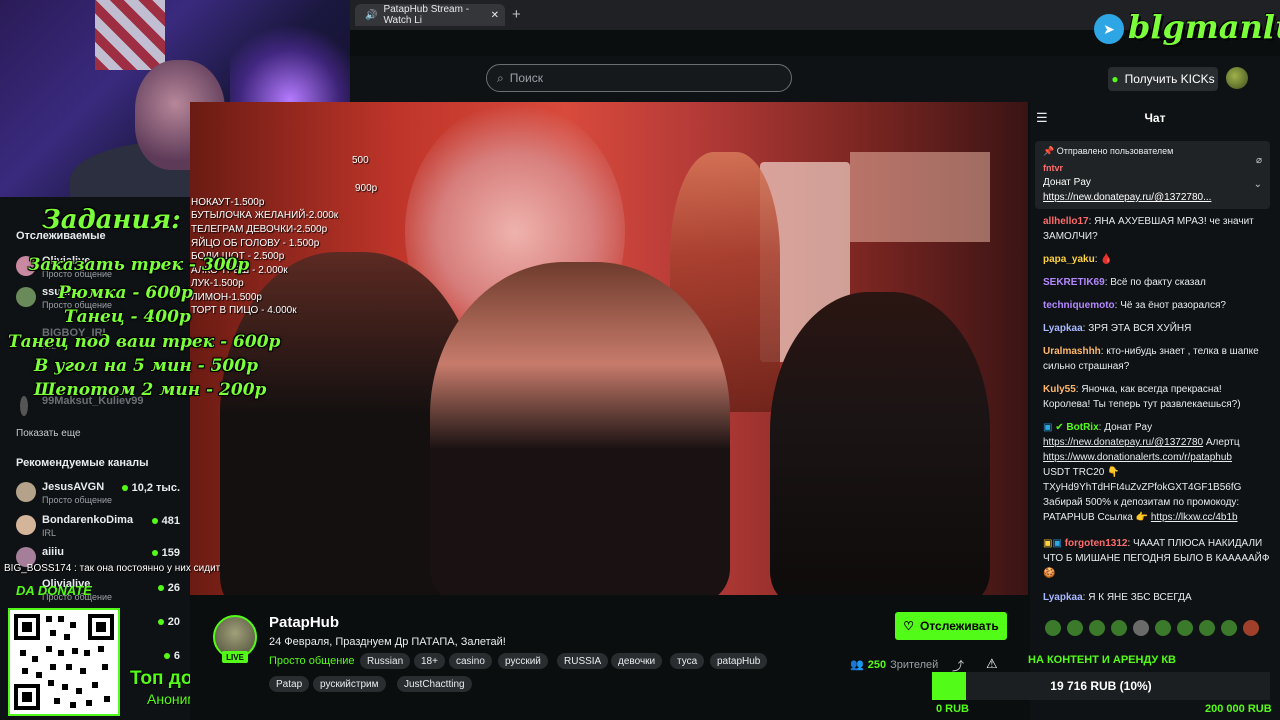  I want to click on price-item: БУТЫЛОЧКА ЖЕЛАНИЙ-2.000к, so click(265, 215).